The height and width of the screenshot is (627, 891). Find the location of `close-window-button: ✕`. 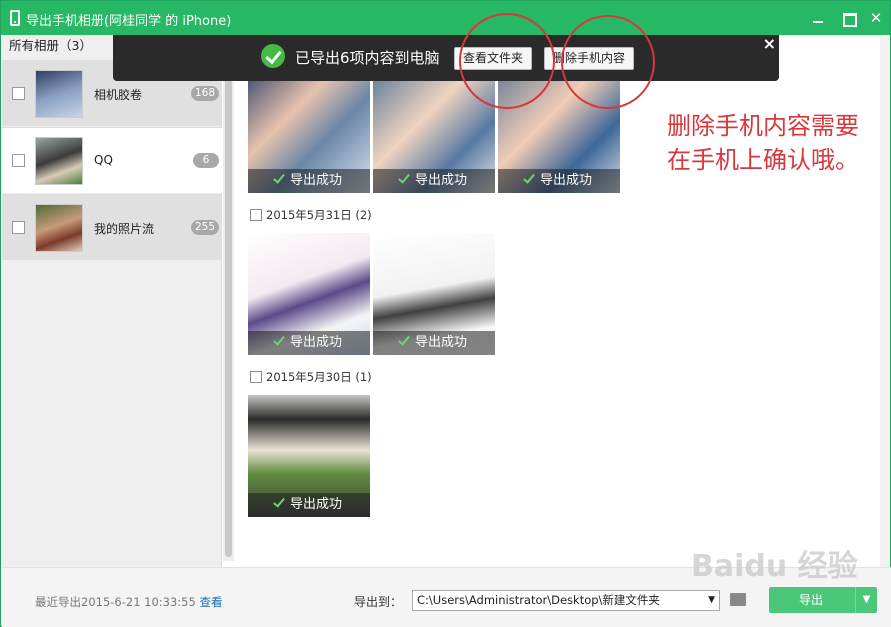

close-window-button: ✕ is located at coordinates (876, 18).